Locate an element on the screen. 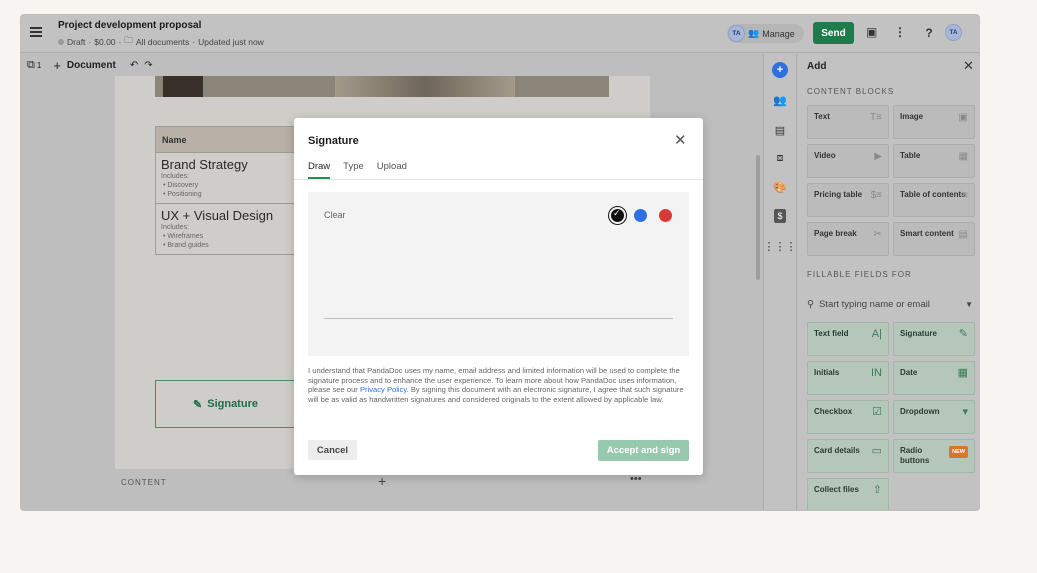 Image resolution: width=1037 pixels, height=573 pixels. add-icon: + is located at coordinates (57, 65).